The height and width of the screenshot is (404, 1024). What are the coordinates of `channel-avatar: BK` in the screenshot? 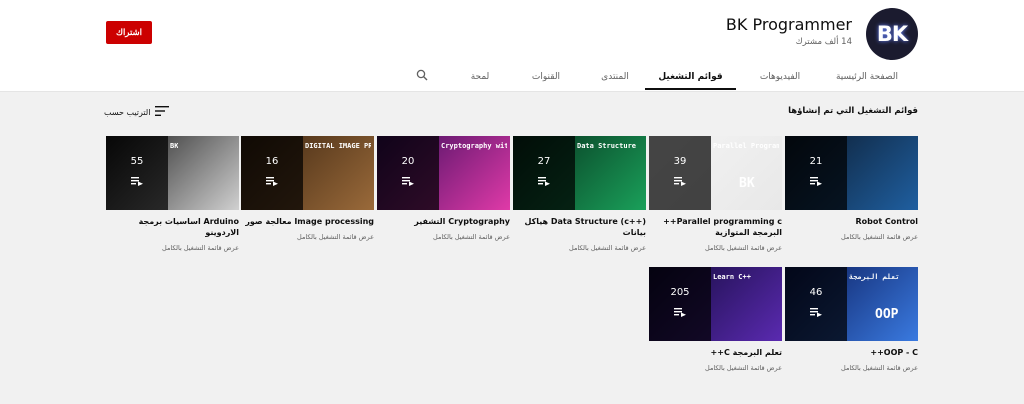 It's located at (892, 34).